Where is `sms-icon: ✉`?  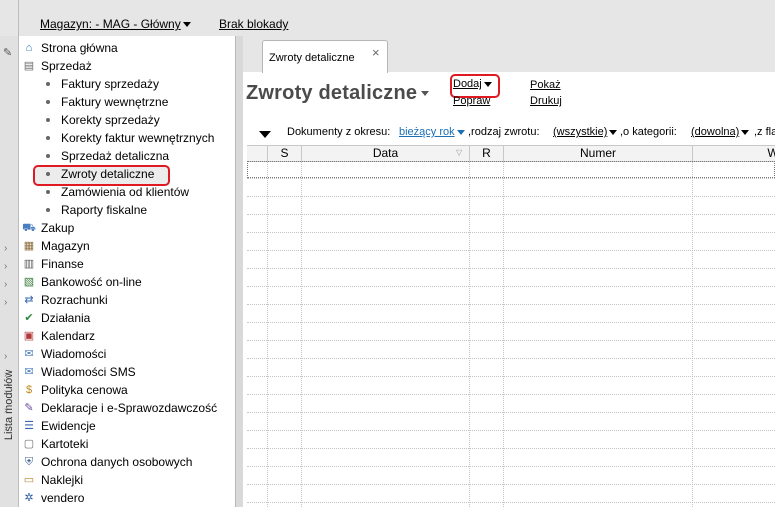 sms-icon: ✉ is located at coordinates (29, 372).